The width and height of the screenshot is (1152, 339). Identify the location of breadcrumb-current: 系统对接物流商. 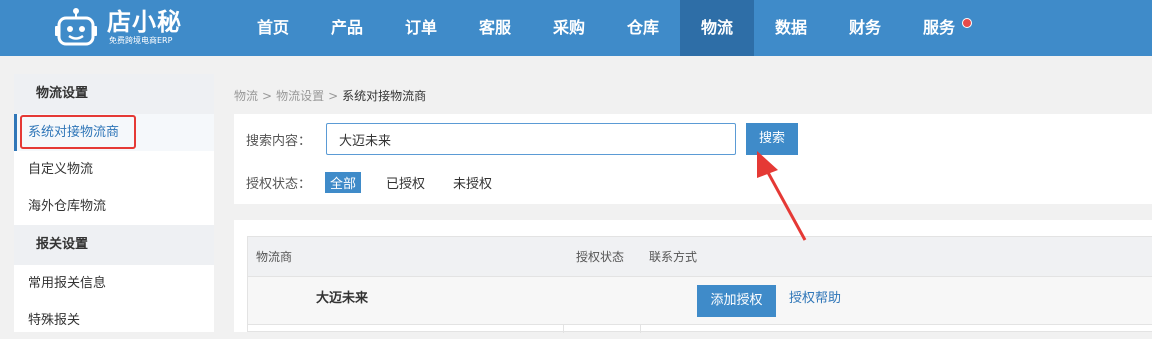
(384, 96).